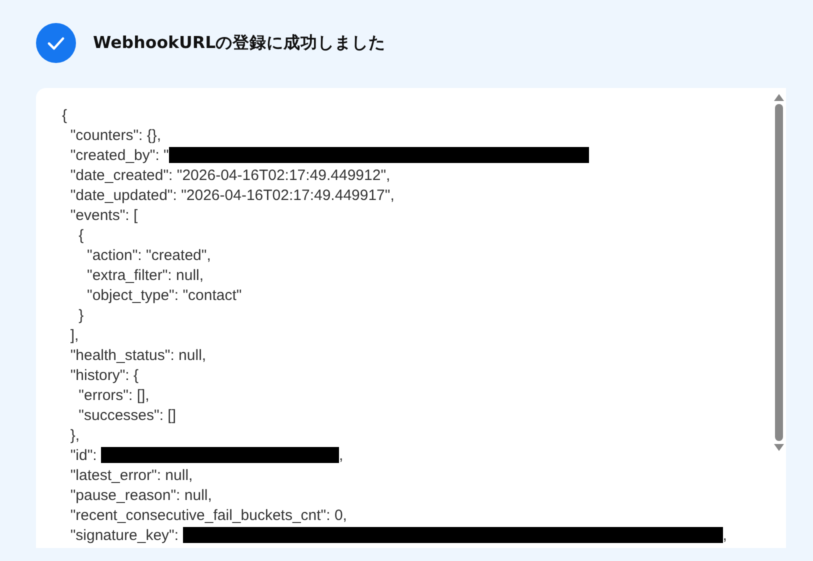 The image size is (813, 561). I want to click on code-line: "latest_error": null,, so click(131, 475).